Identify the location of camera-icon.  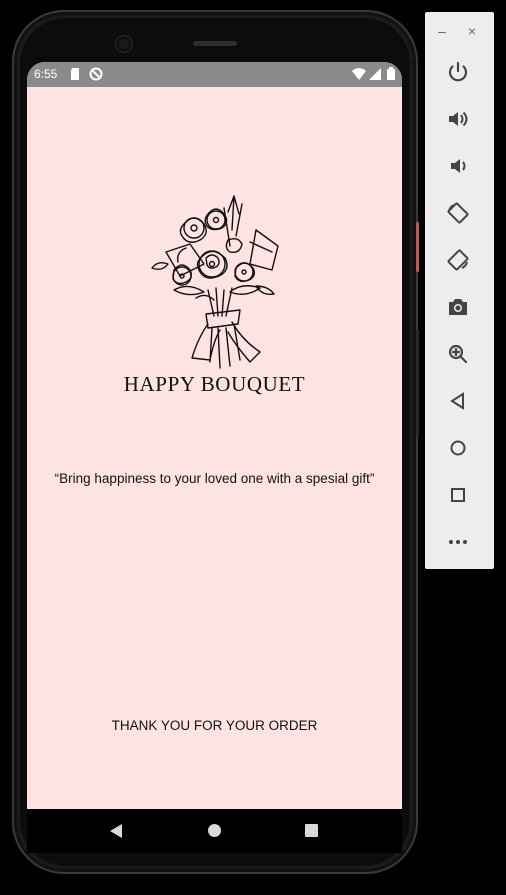
(458, 307).